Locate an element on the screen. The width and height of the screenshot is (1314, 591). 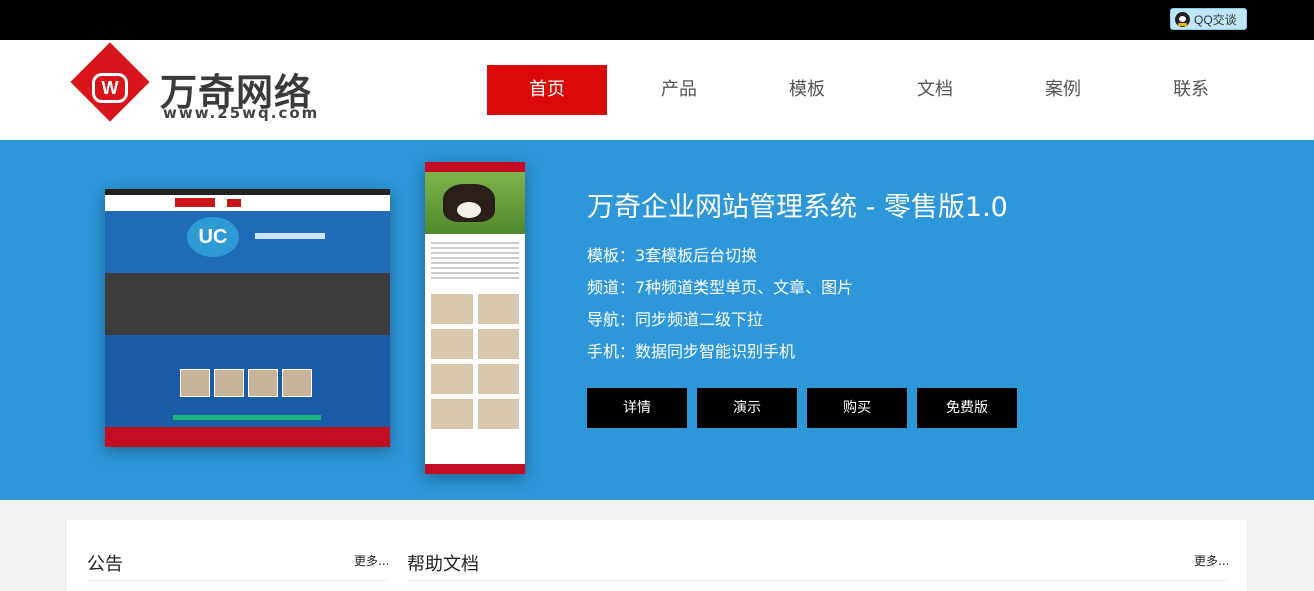
feature-navigation: 导航：同步频道二级下拉 is located at coordinates (675, 319).